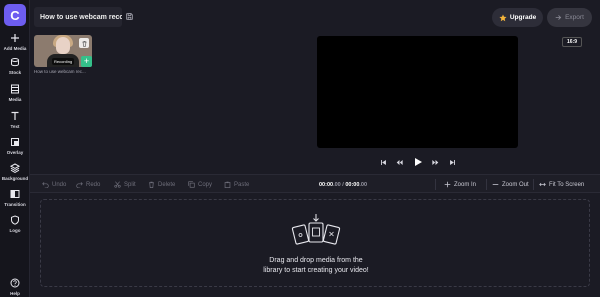  I want to click on help-icon, so click(15, 283).